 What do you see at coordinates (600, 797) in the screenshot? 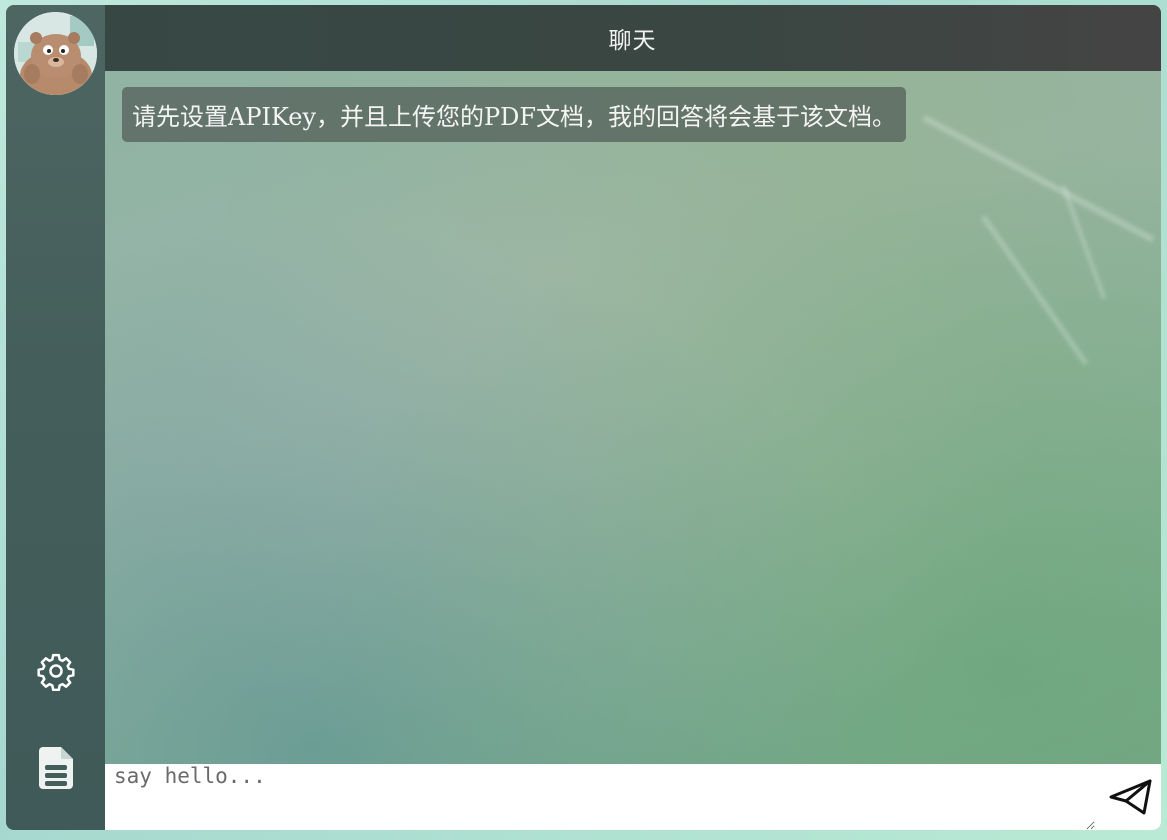
I see `message-input` at bounding box center [600, 797].